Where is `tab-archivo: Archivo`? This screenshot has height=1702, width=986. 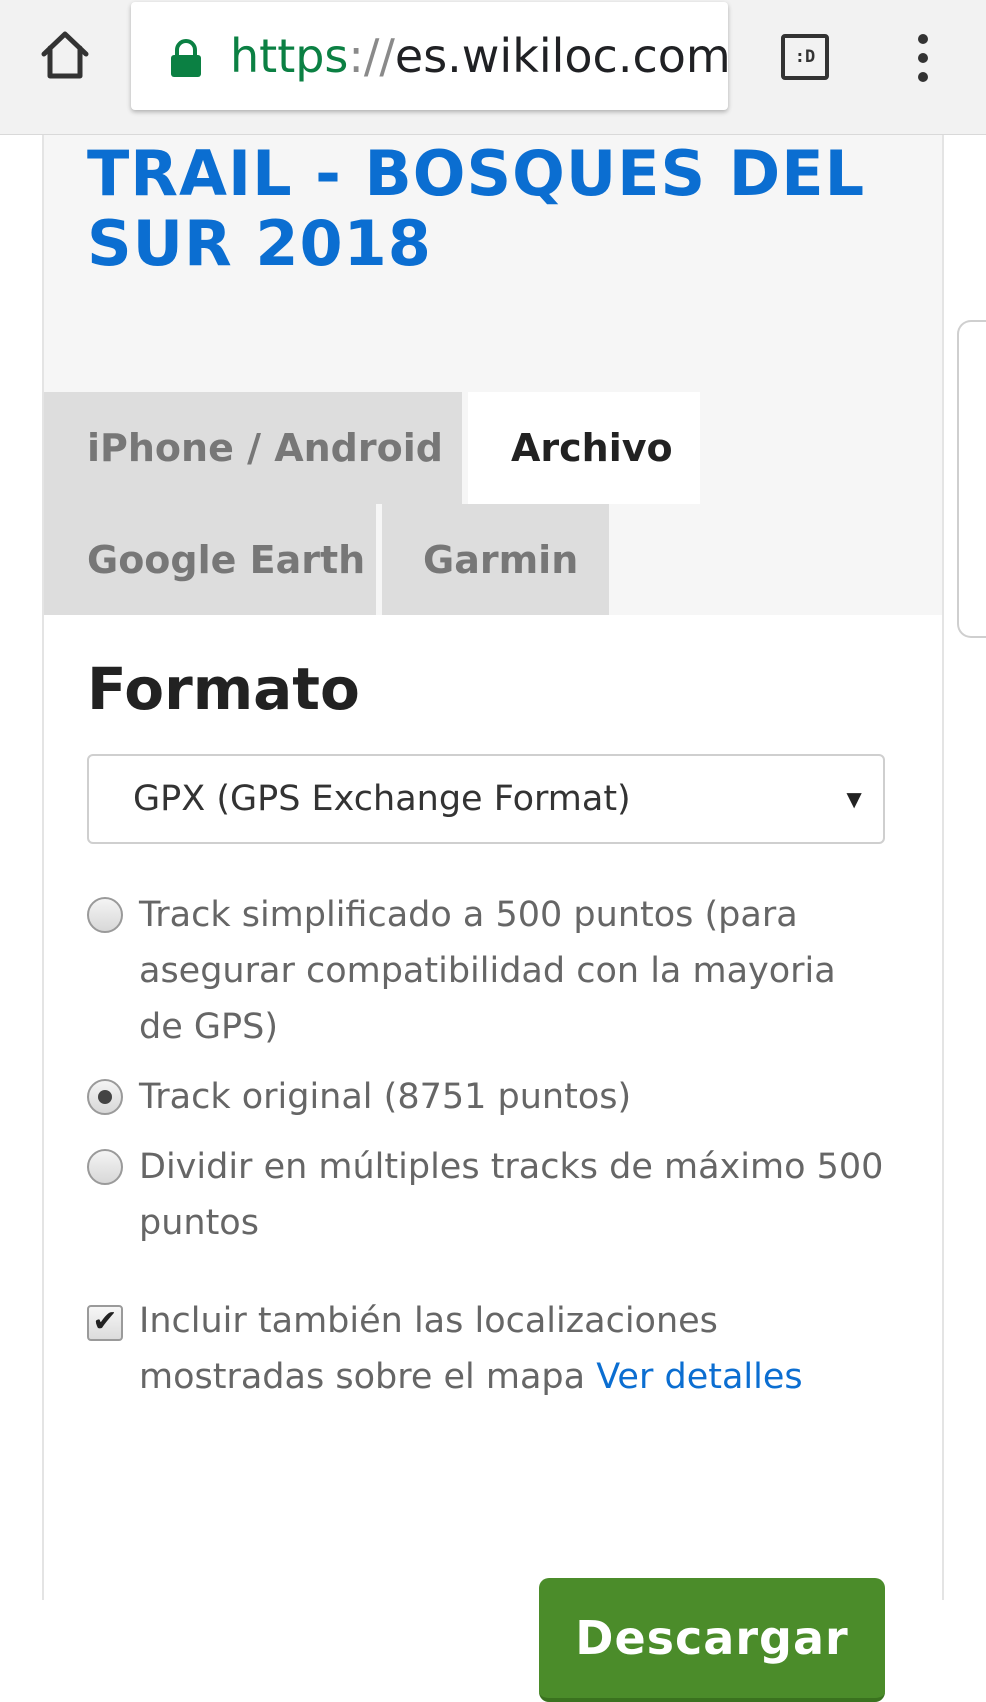 tab-archivo: Archivo is located at coordinates (584, 448).